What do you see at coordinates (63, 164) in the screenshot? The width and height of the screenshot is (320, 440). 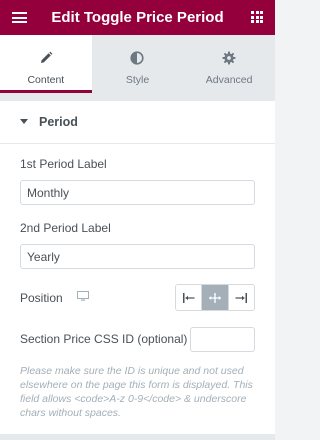 I see `first-period-label: 1st Period Label` at bounding box center [63, 164].